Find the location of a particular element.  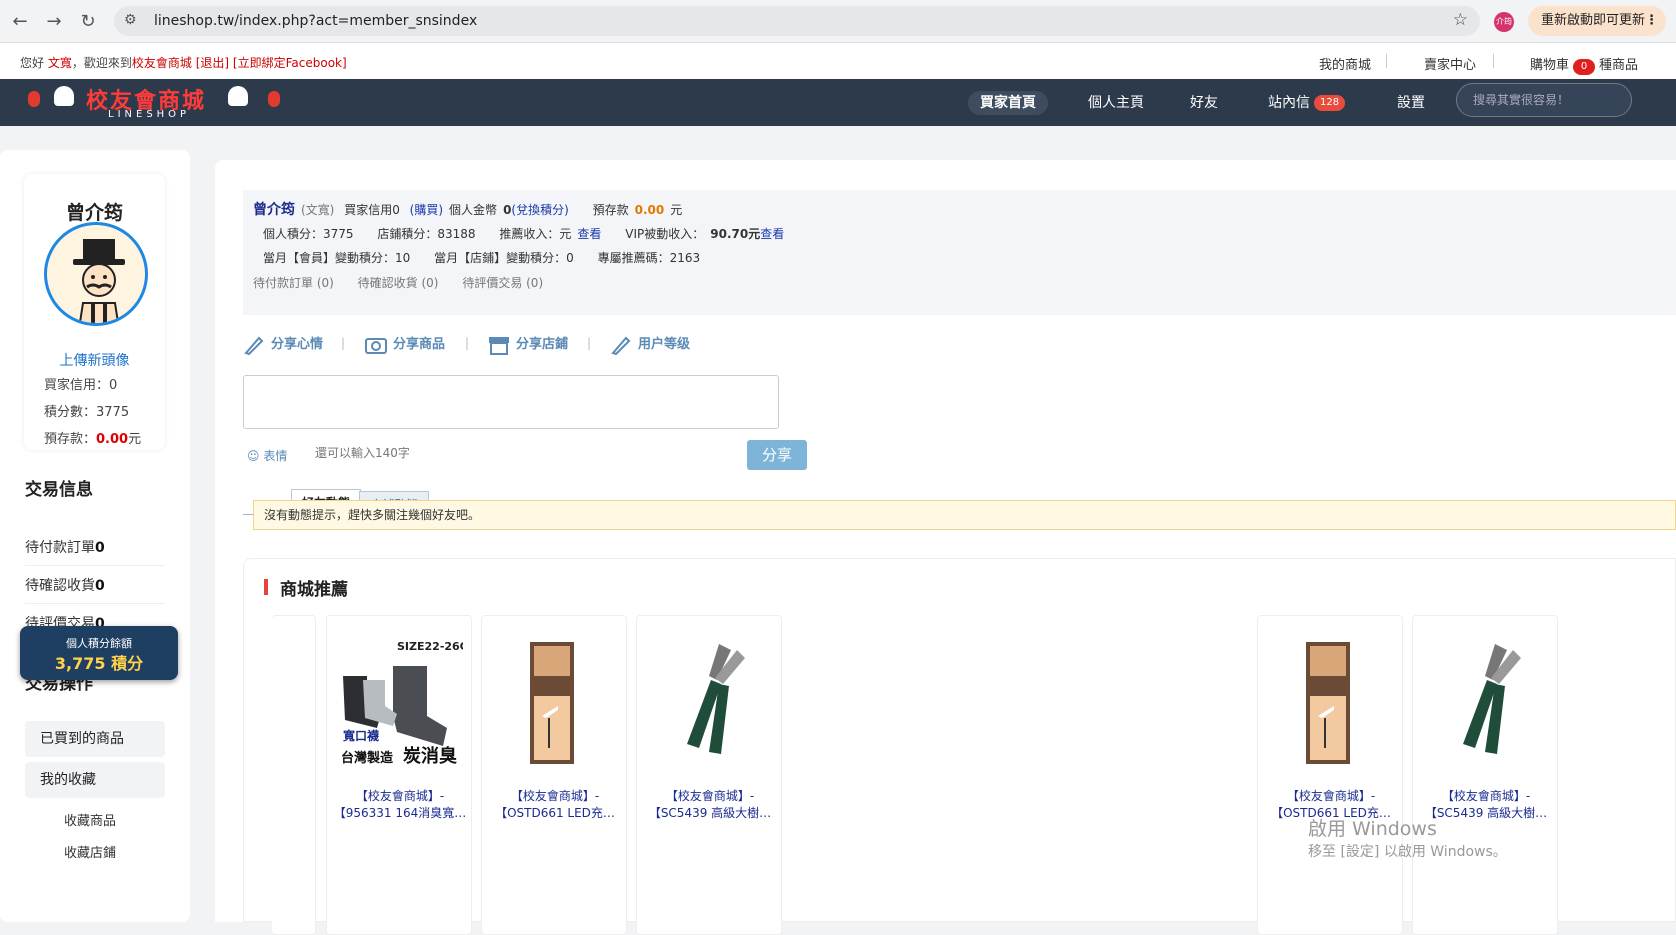

product-card-partial is located at coordinates (294, 775).